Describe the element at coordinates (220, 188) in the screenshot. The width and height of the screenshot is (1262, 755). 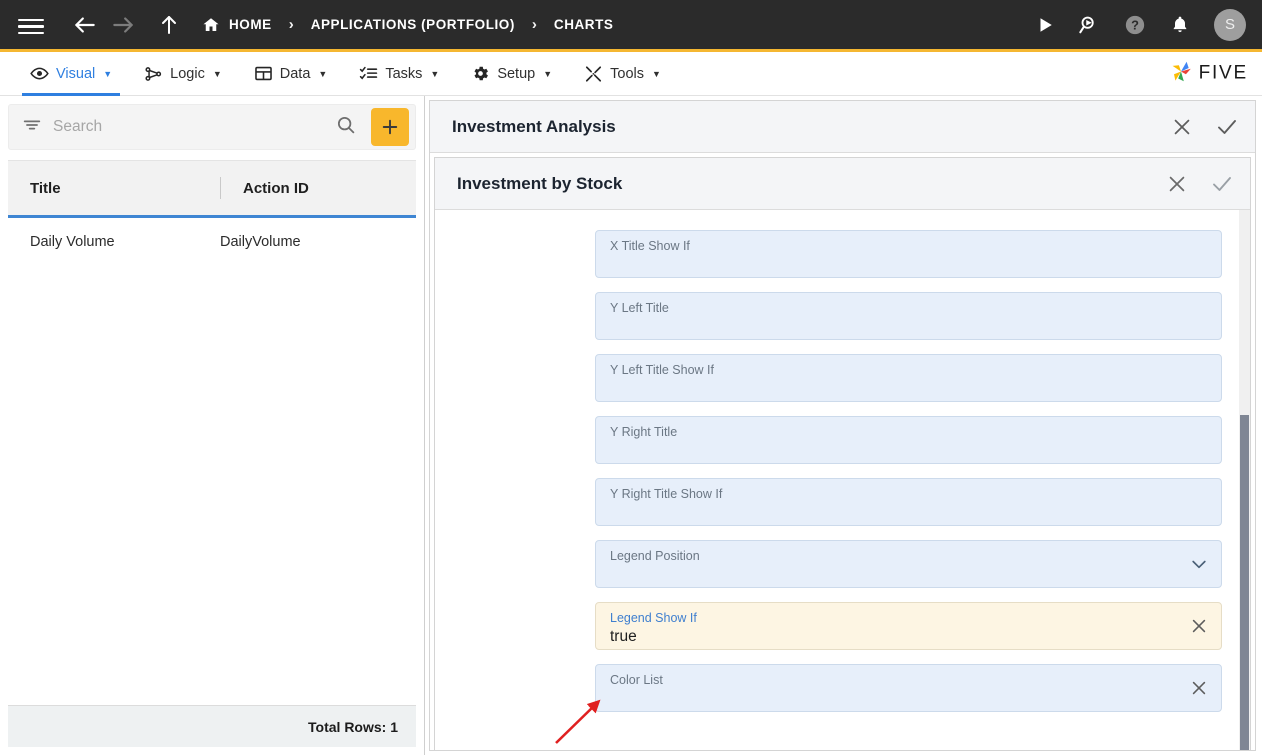
I see `column-divider` at that location.